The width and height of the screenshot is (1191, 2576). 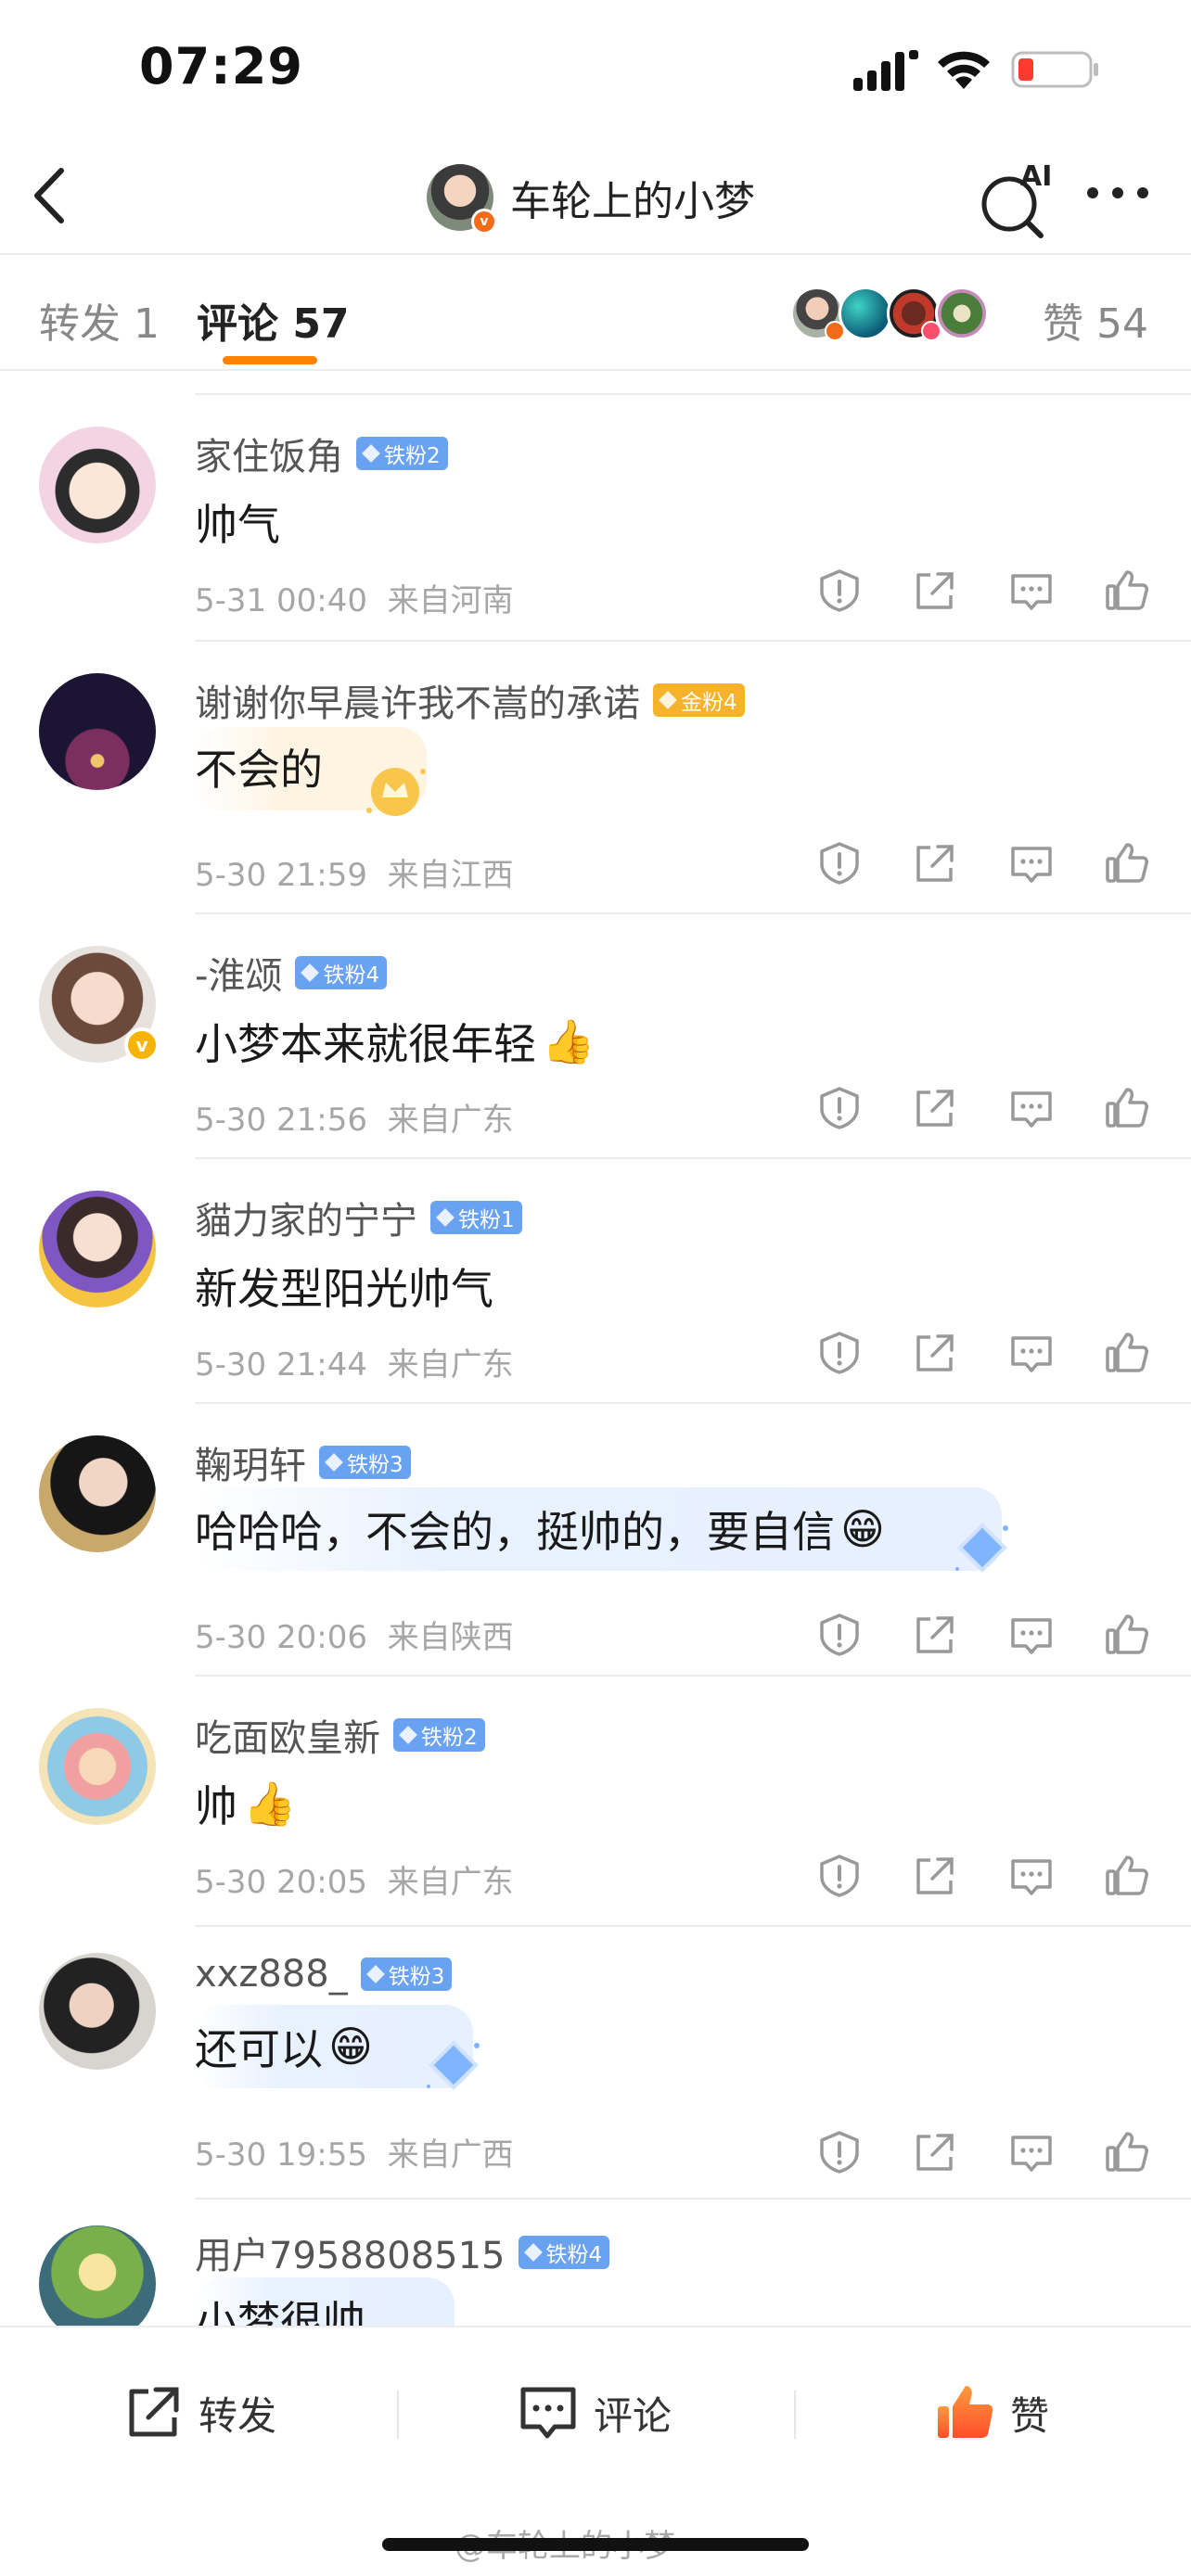 What do you see at coordinates (450, 1738) in the screenshot?
I see `fan-badge-label: 铁粉2` at bounding box center [450, 1738].